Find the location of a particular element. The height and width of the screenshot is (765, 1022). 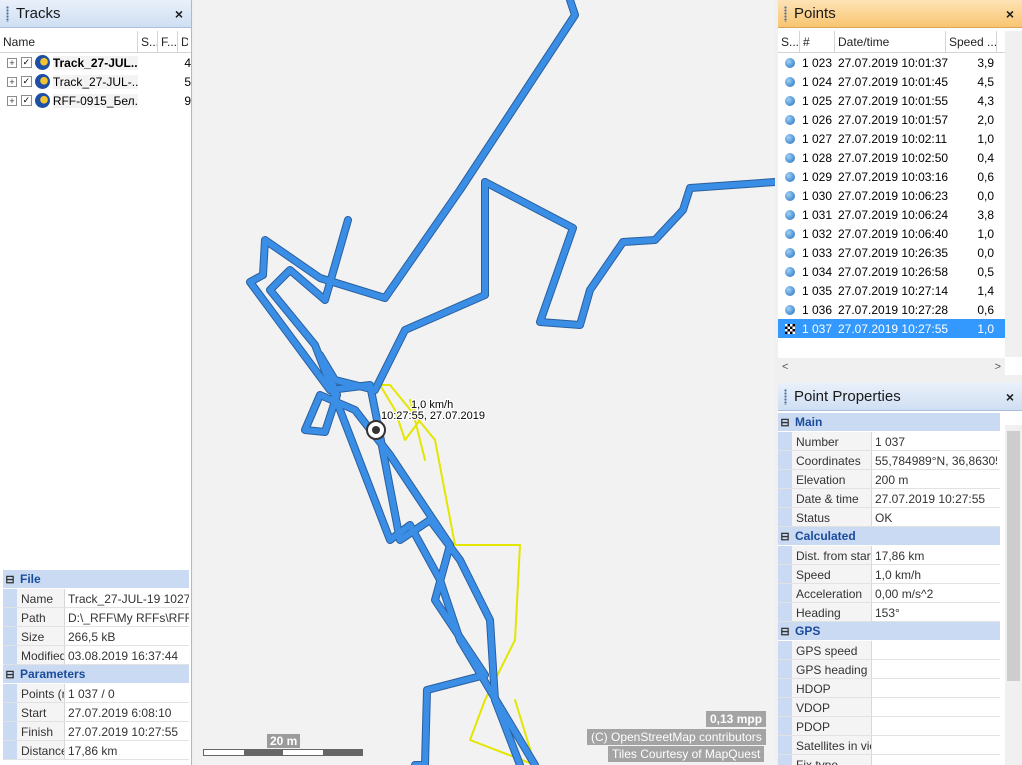

property-row: Acceleration 0,00 m/s^2 is located at coordinates (889, 593).